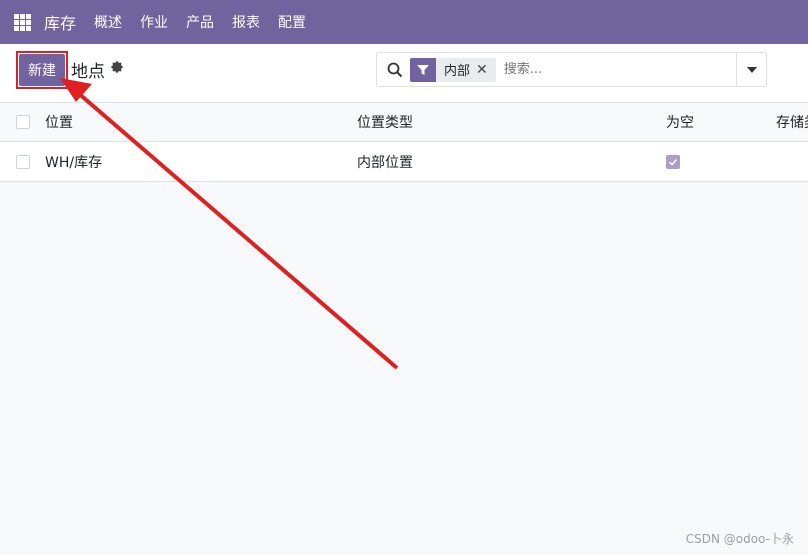 This screenshot has height=555, width=808. Describe the element at coordinates (395, 69) in the screenshot. I see `search-icon` at that location.